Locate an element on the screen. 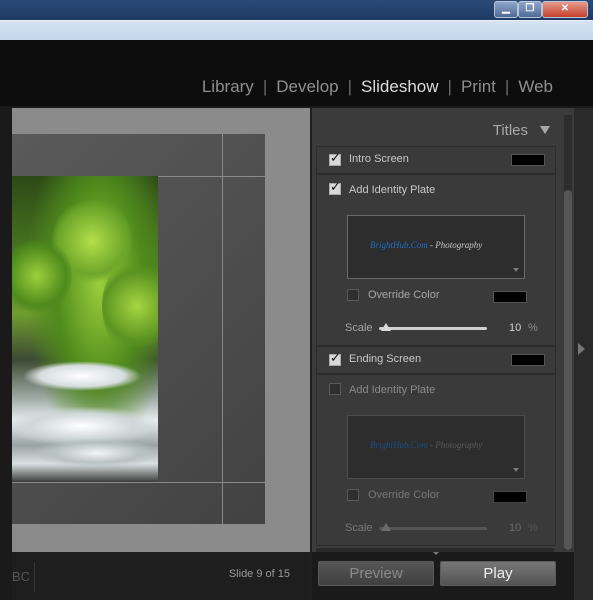 This screenshot has height=600, width=593. ending-screen-row: ✓ Ending Screen is located at coordinates (436, 360).